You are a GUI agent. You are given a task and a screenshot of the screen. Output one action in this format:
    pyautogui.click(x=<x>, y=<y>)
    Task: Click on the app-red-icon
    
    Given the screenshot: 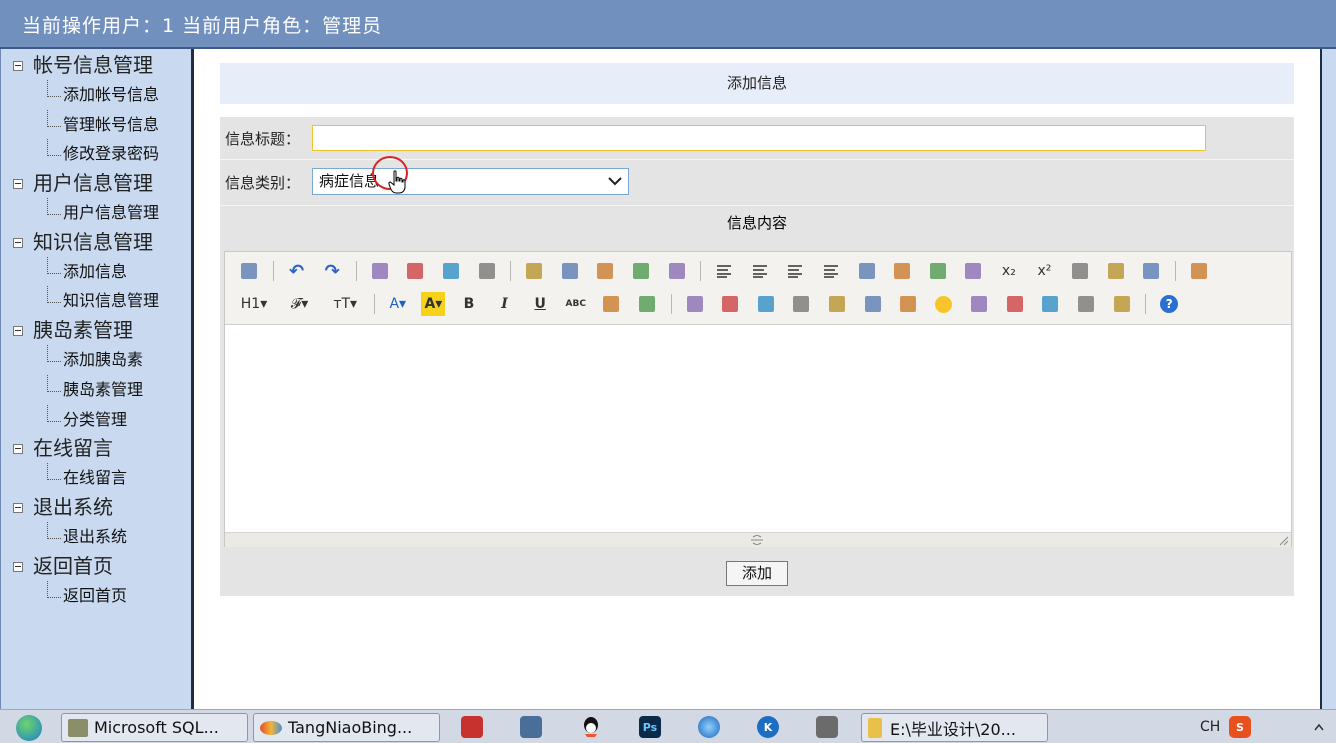 What is the action you would take?
    pyautogui.click(x=472, y=727)
    